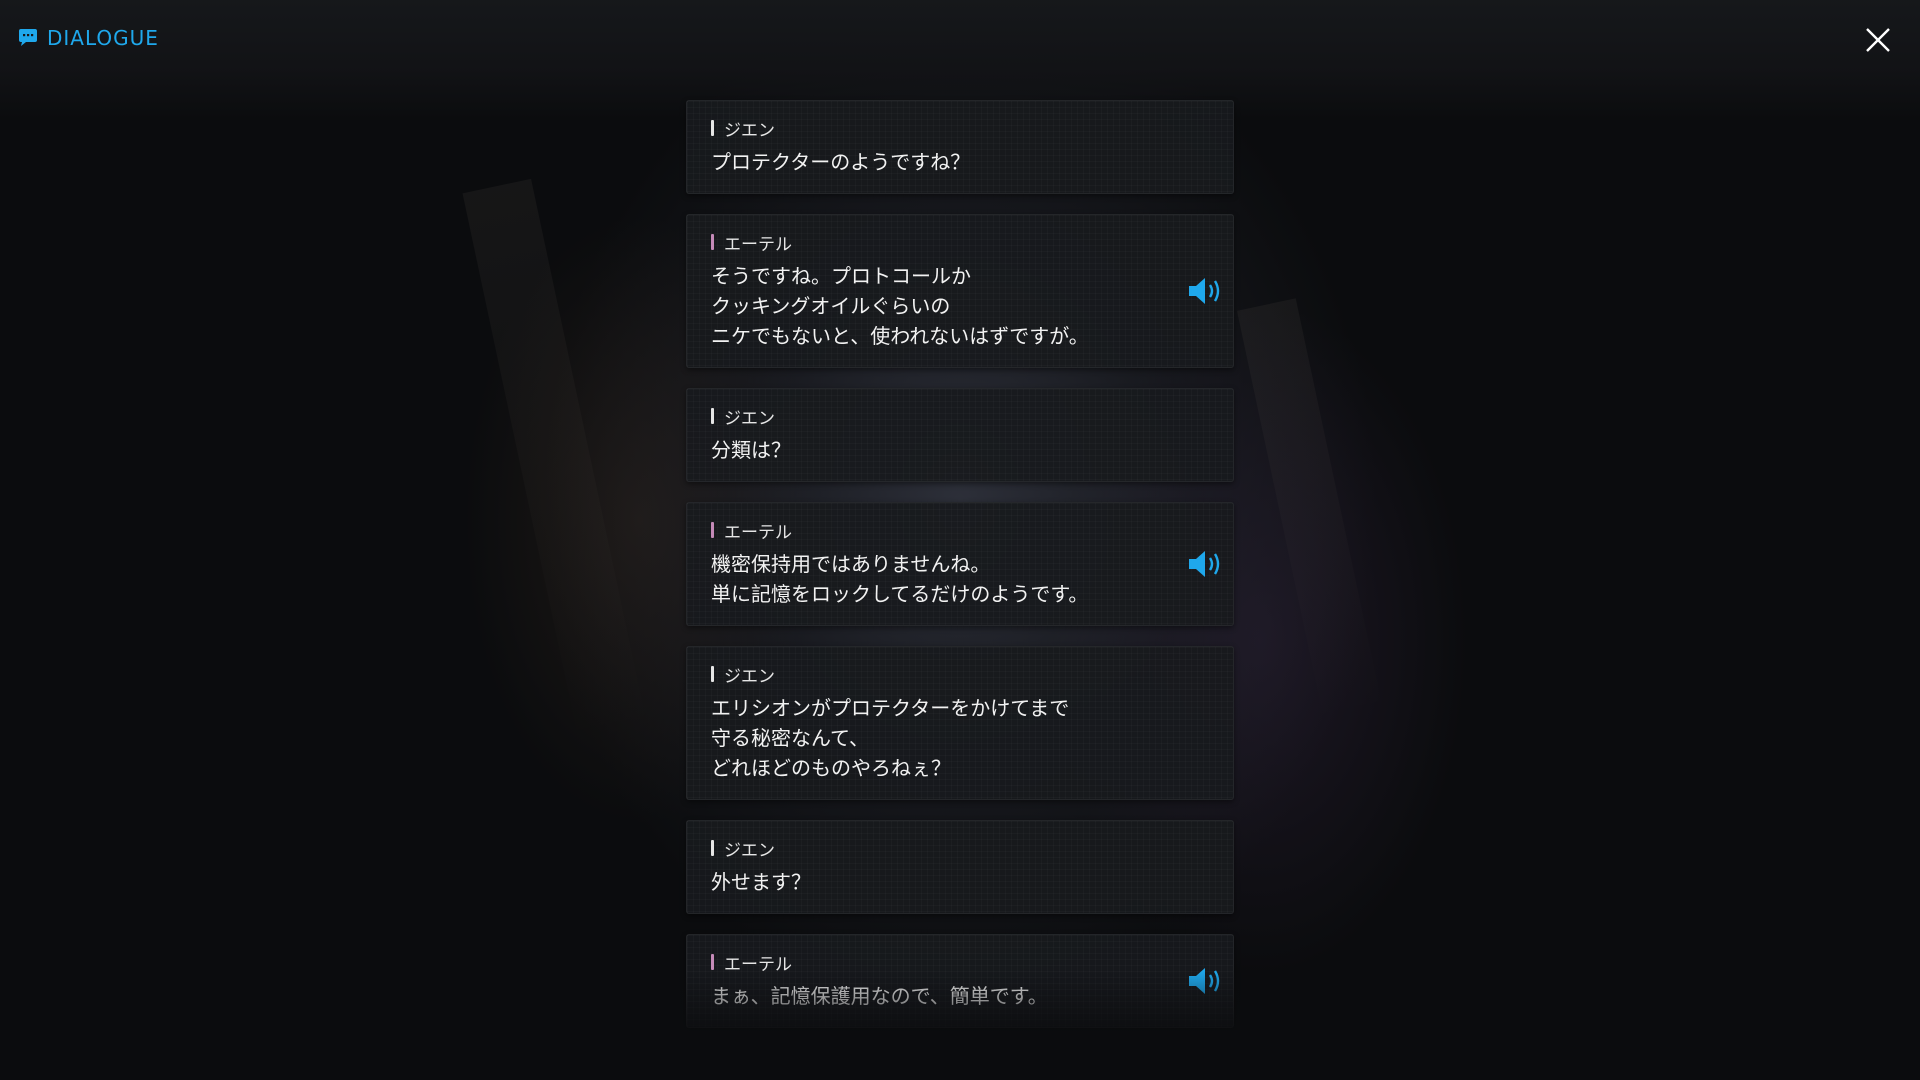 The width and height of the screenshot is (1920, 1080). I want to click on close-button, so click(1878, 40).